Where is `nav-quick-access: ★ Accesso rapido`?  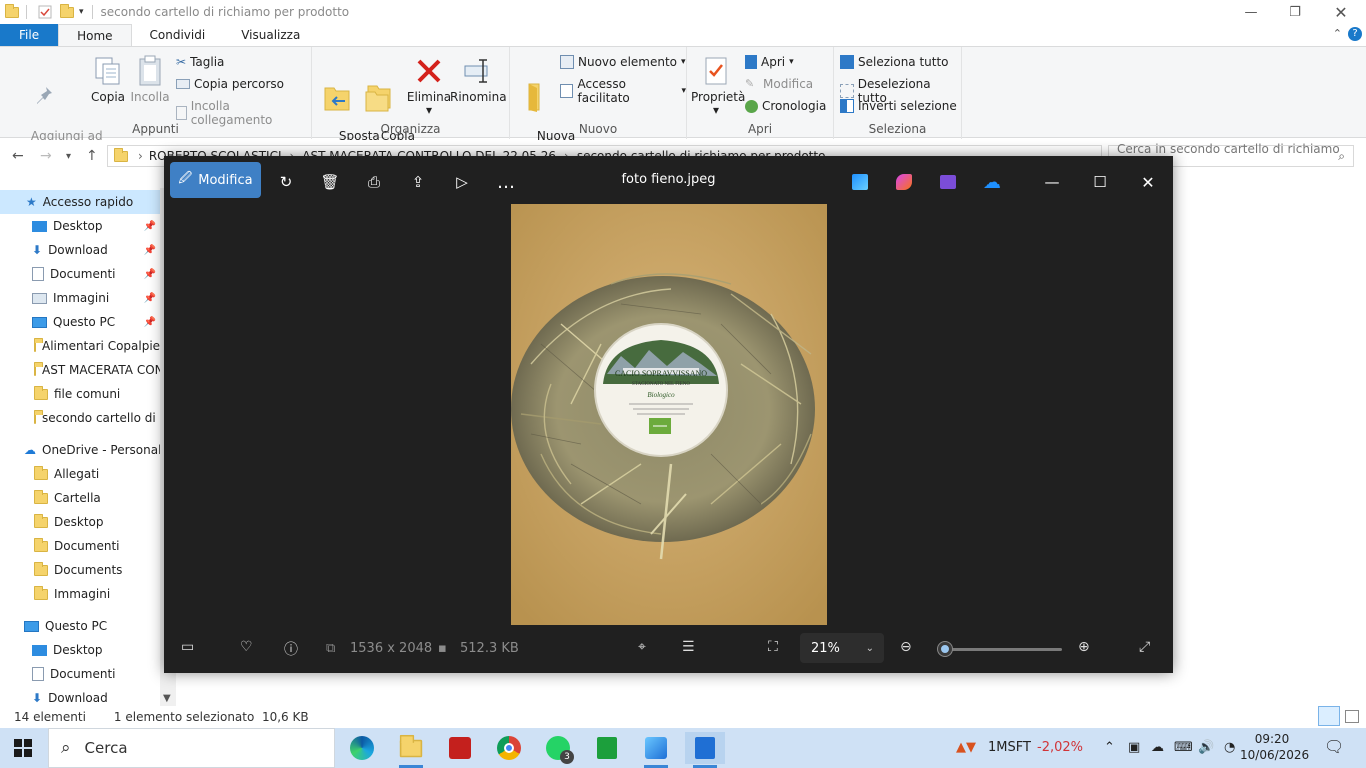
nav-quick-access: ★ Accesso rapido is located at coordinates (80, 202).